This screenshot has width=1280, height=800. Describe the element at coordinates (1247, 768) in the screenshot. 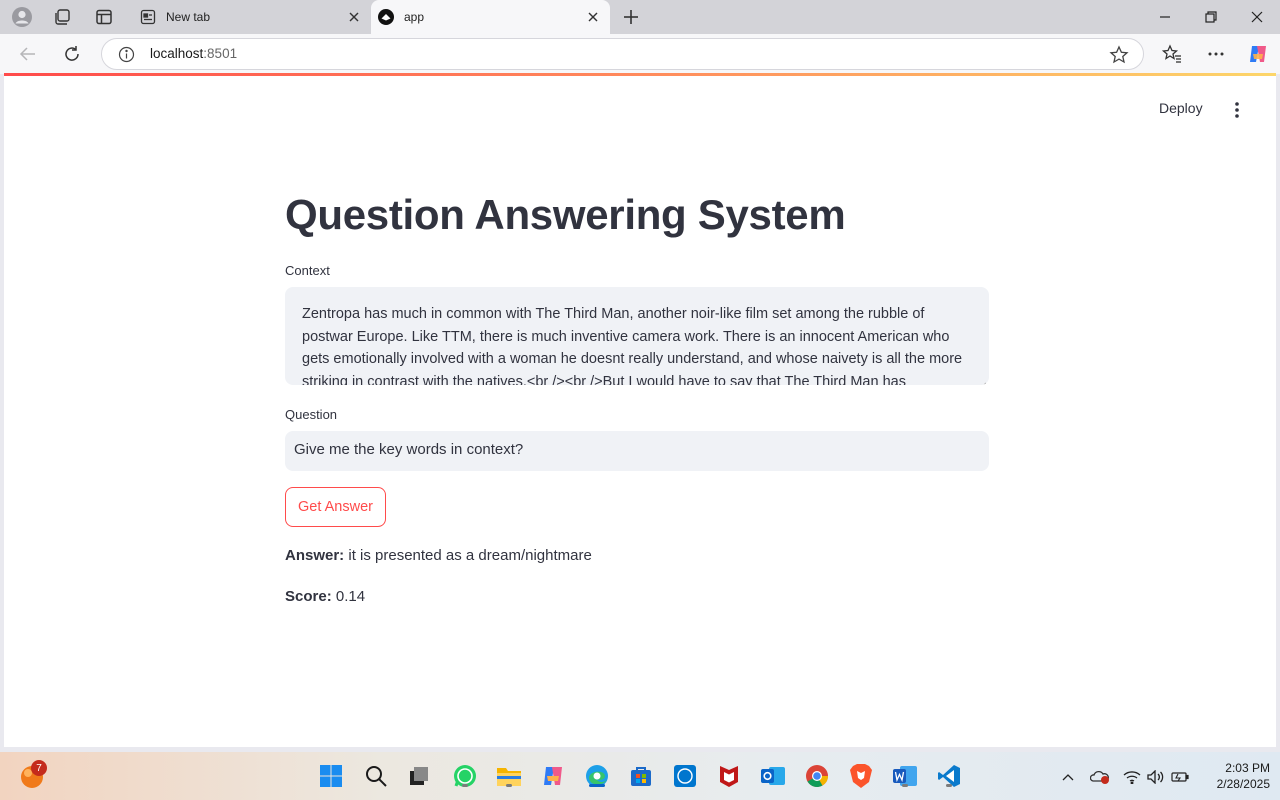

I see `clock-time: 2:03 PM` at that location.